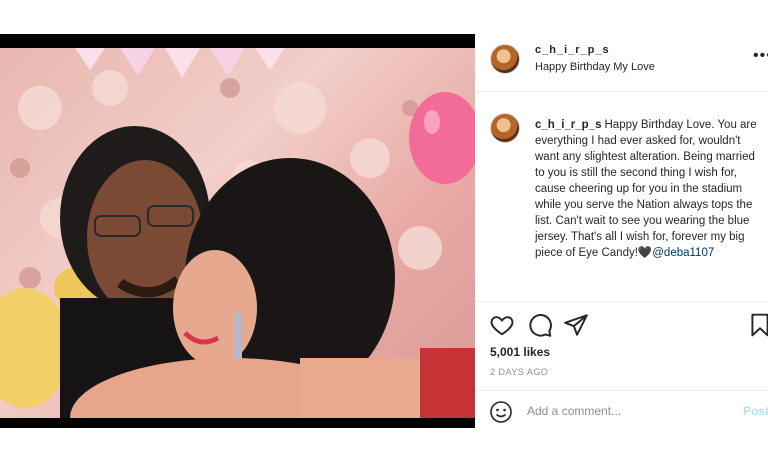  I want to click on comment-icon, so click(540, 325).